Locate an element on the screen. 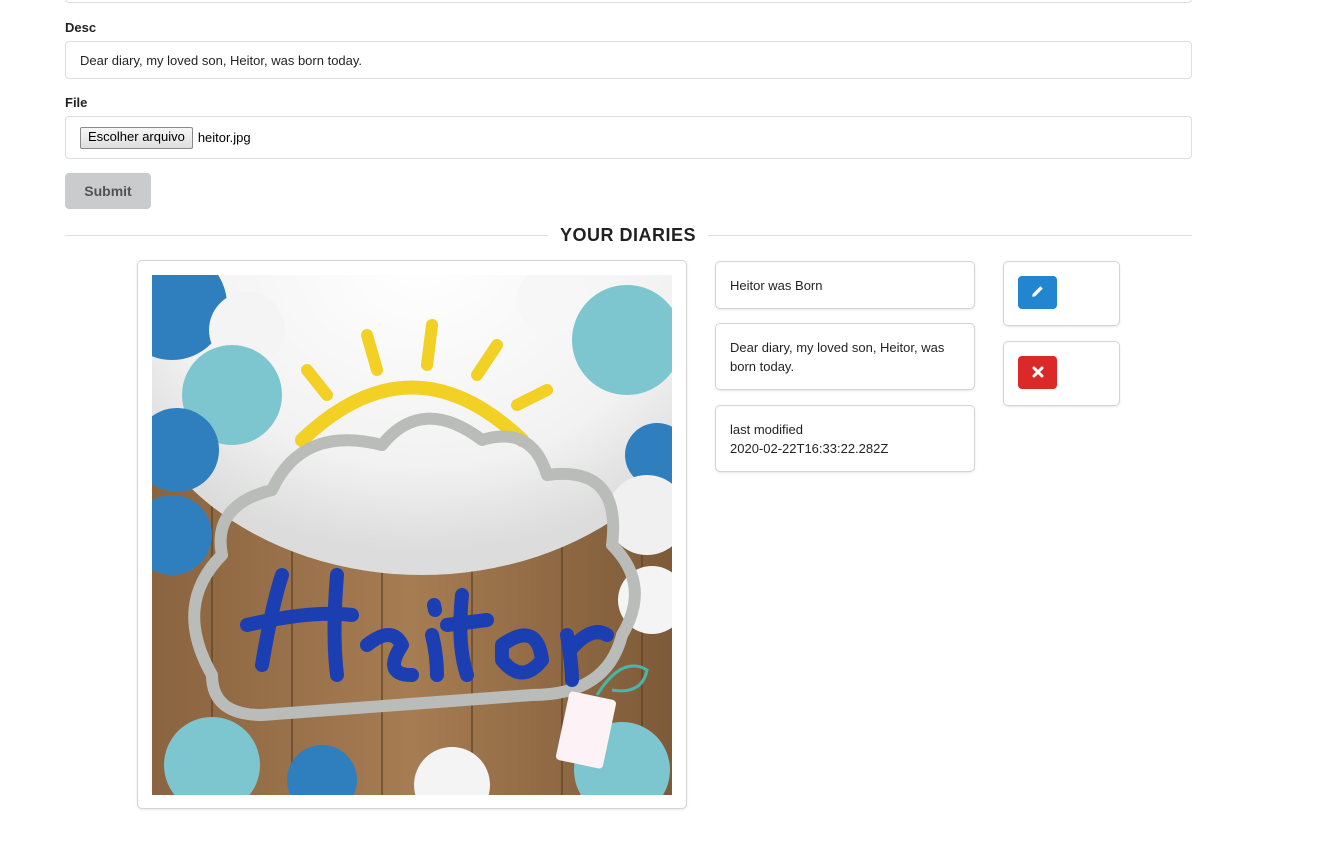 This screenshot has width=1326, height=844. pencil-icon is located at coordinates (1037, 293).